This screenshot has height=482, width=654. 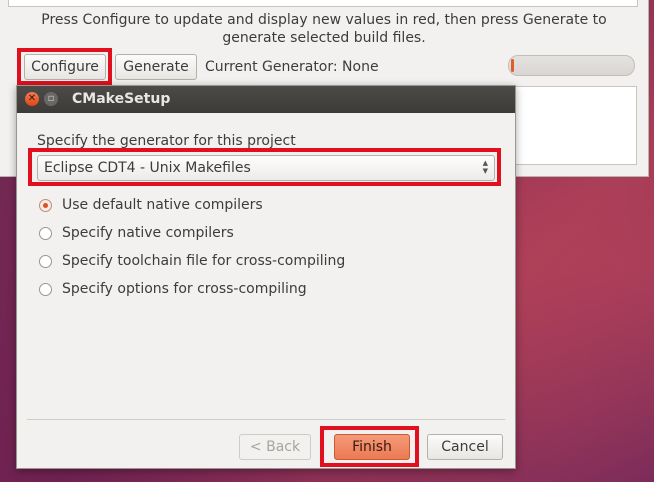 I want to click on variables-table-edge, so click(x=323, y=3).